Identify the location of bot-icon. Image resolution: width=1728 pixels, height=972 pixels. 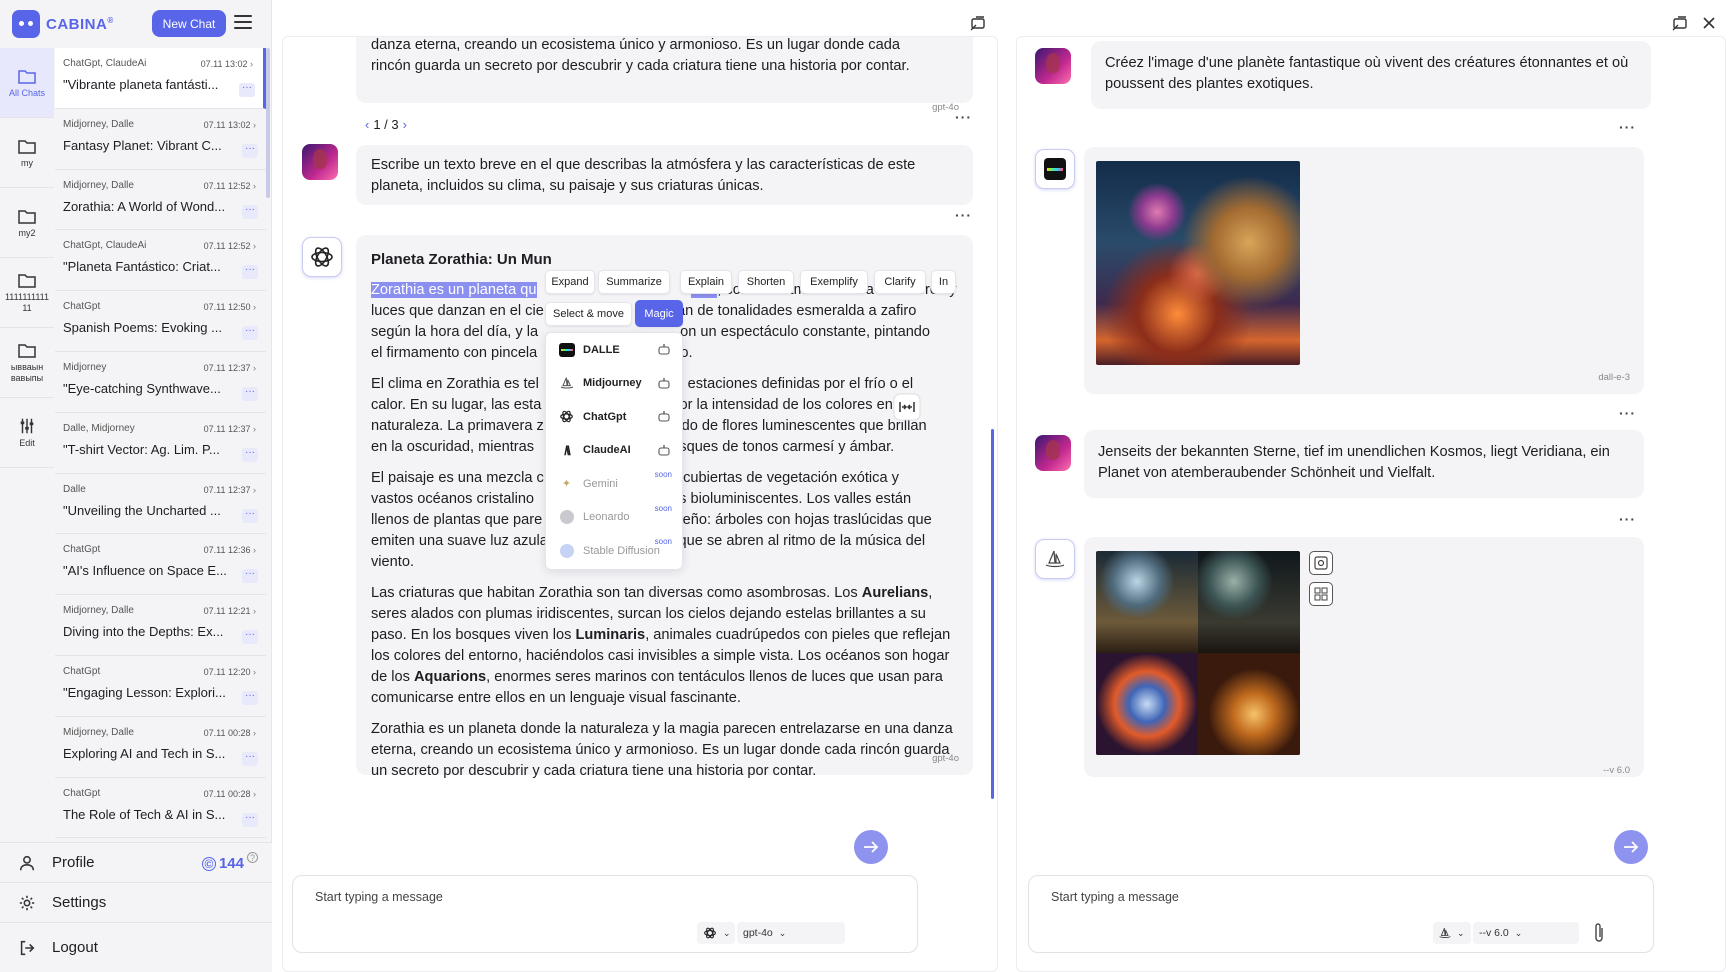
(664, 349).